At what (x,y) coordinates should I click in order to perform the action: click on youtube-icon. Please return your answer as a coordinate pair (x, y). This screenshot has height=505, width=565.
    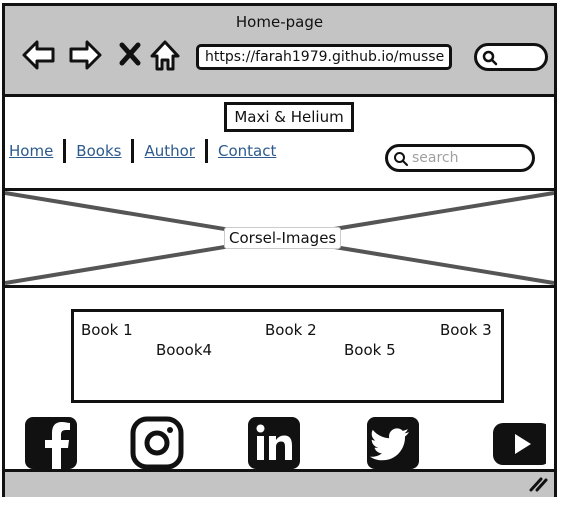
    Looking at the image, I should click on (519, 443).